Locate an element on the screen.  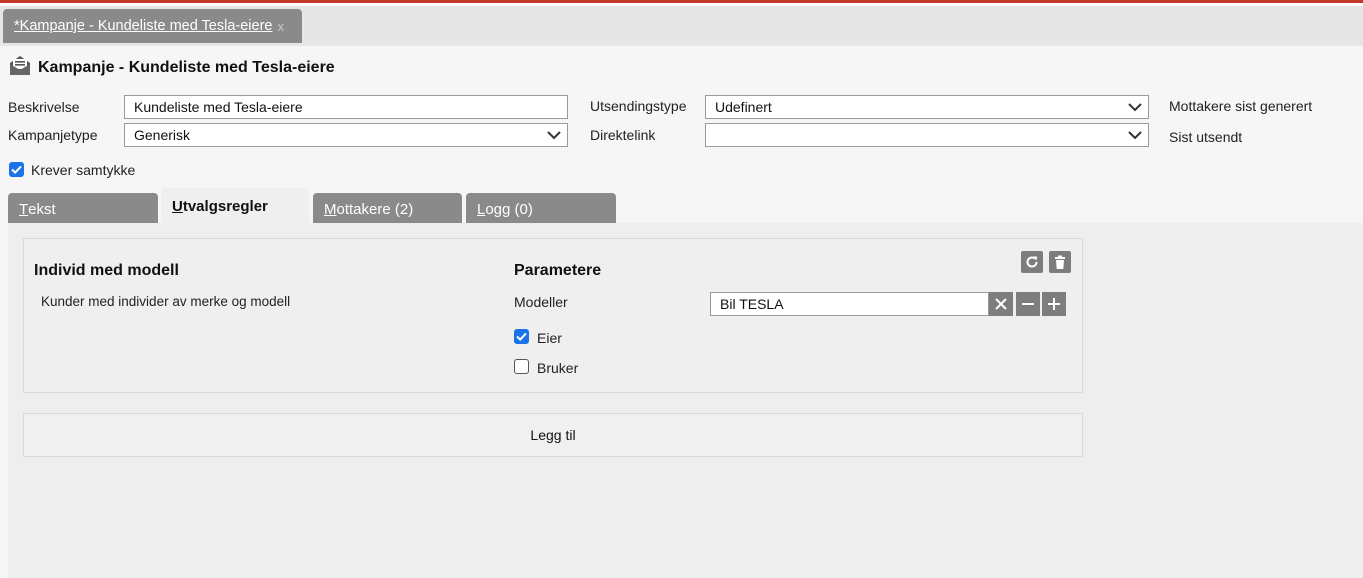
add-modeller-button is located at coordinates (1054, 304).